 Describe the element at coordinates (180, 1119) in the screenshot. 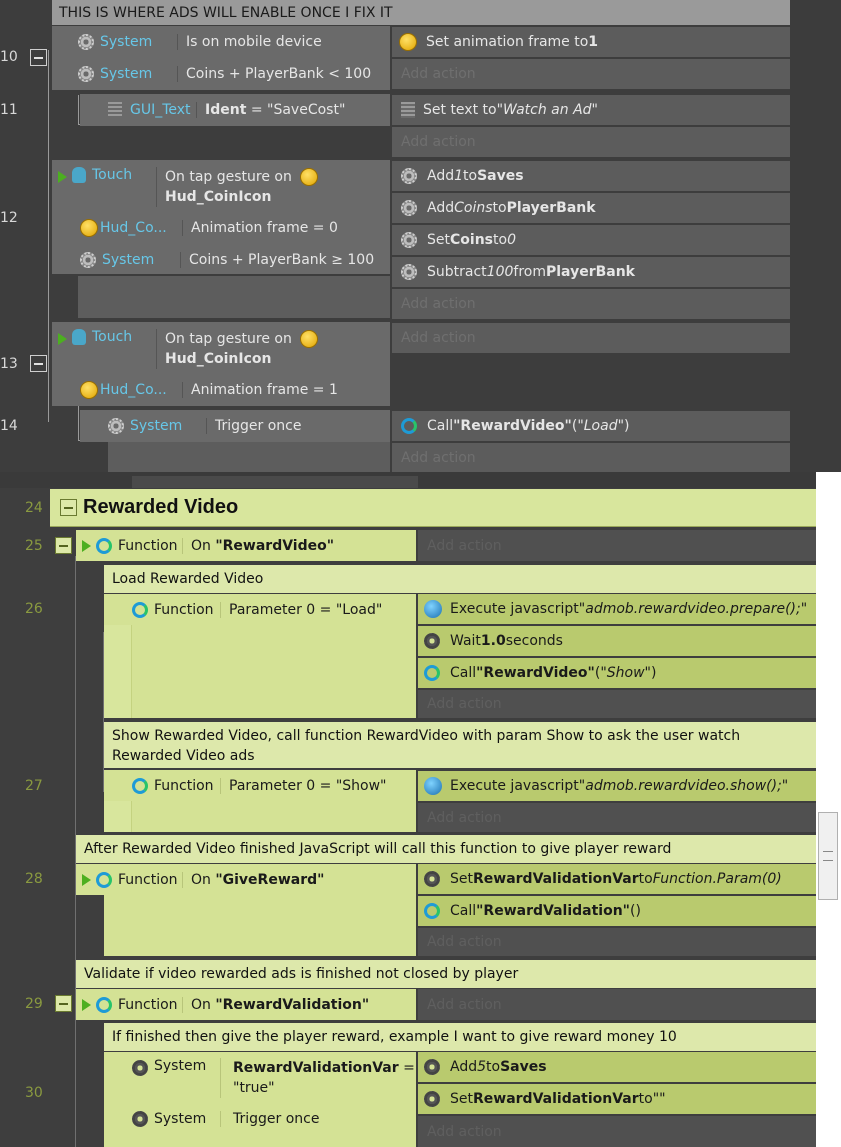

I see `condition-object: System` at that location.